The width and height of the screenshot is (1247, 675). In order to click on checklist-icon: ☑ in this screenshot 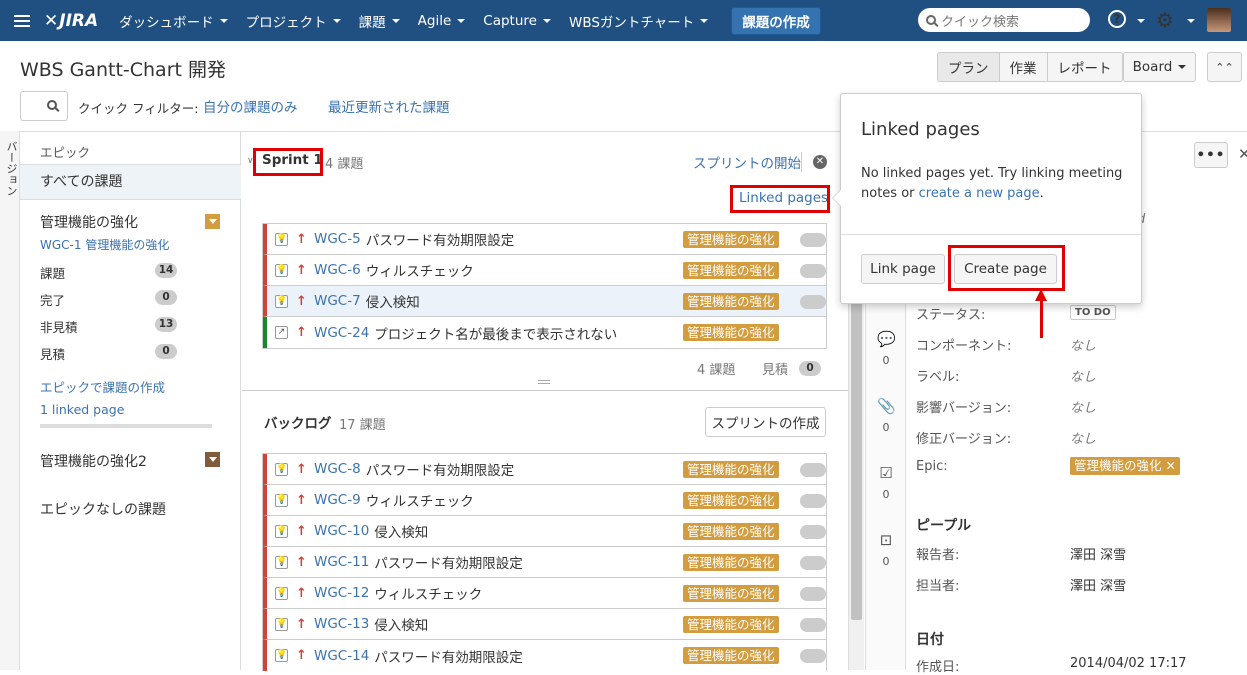, I will do `click(886, 473)`.